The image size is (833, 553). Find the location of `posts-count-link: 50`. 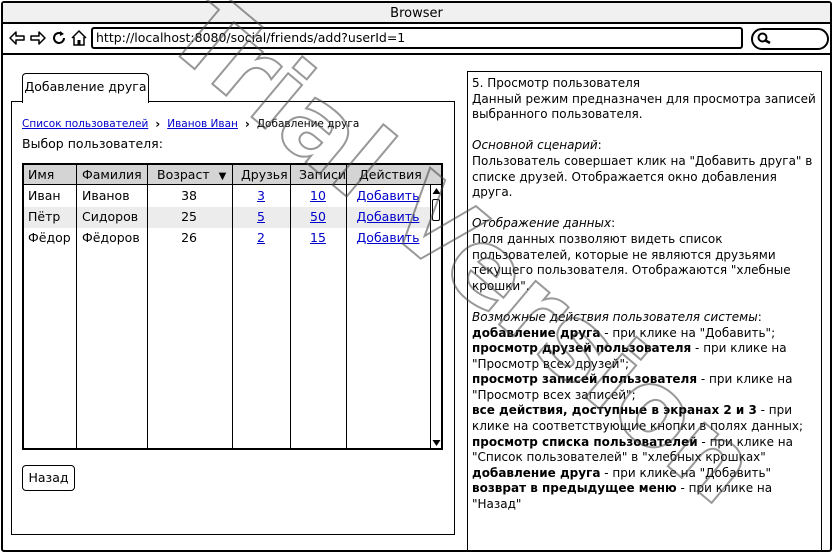

posts-count-link: 50 is located at coordinates (318, 217).